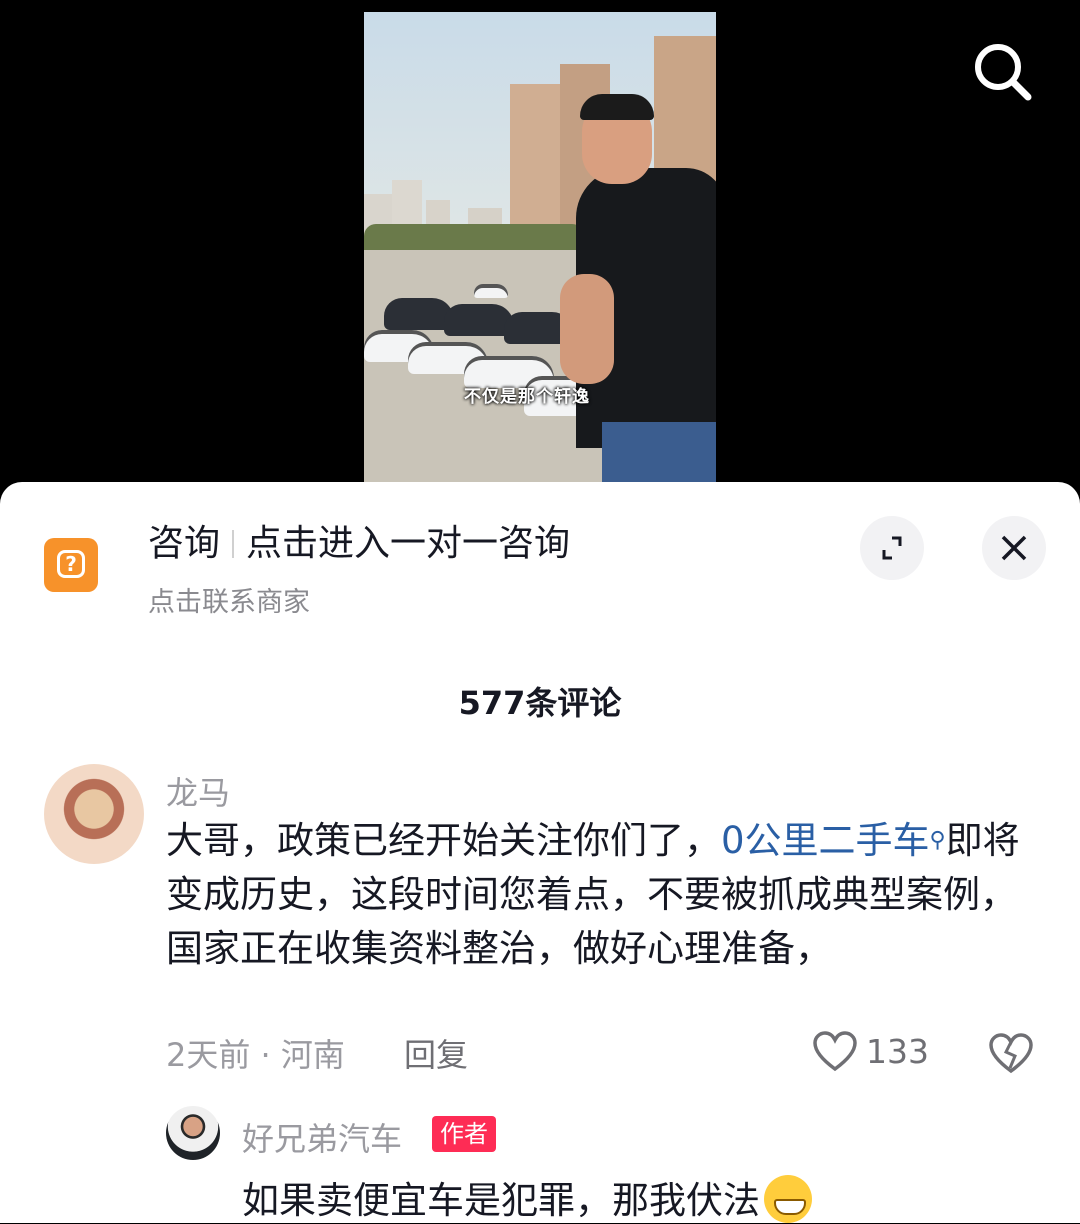  Describe the element at coordinates (835, 1051) in the screenshot. I see `heart-icon` at that location.